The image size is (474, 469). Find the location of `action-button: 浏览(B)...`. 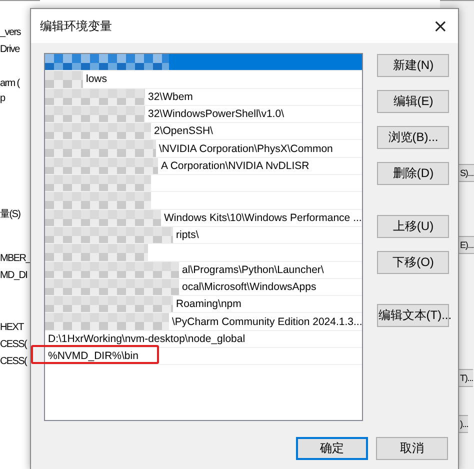

action-button: 浏览(B)... is located at coordinates (413, 137).